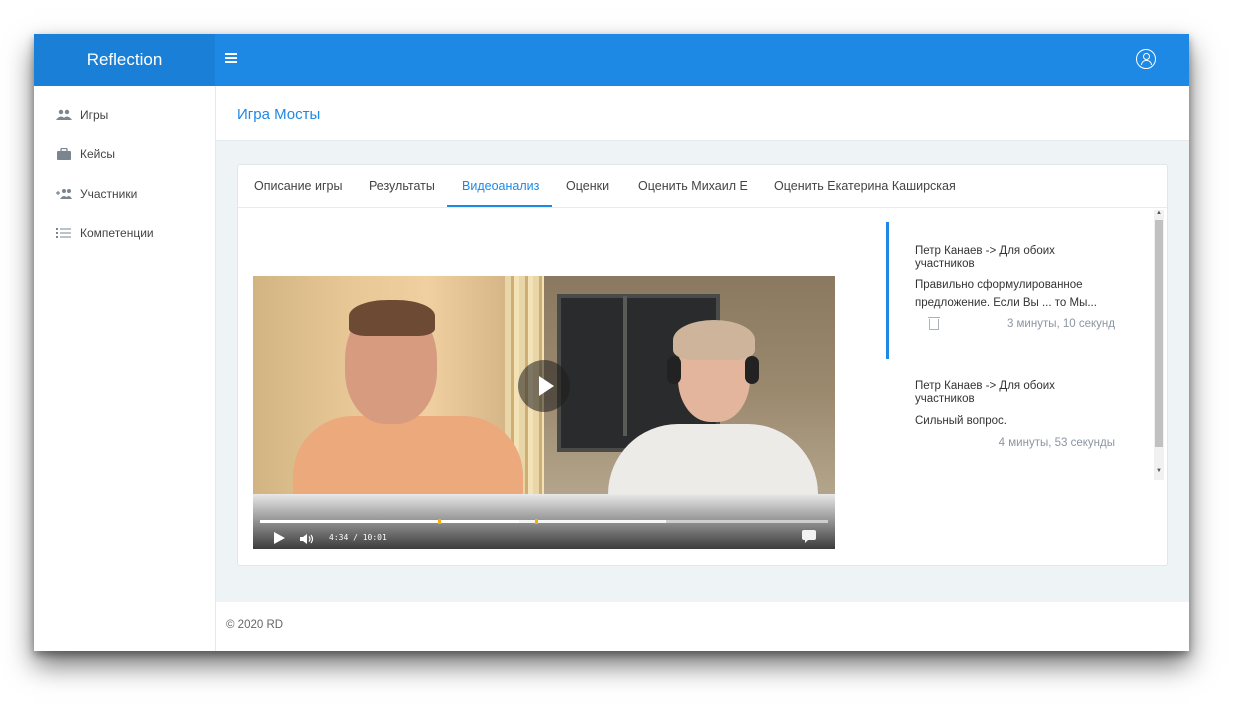 The height and width of the screenshot is (716, 1252). What do you see at coordinates (961, 421) in the screenshot?
I see `comment-text: Сильный вопрос.` at bounding box center [961, 421].